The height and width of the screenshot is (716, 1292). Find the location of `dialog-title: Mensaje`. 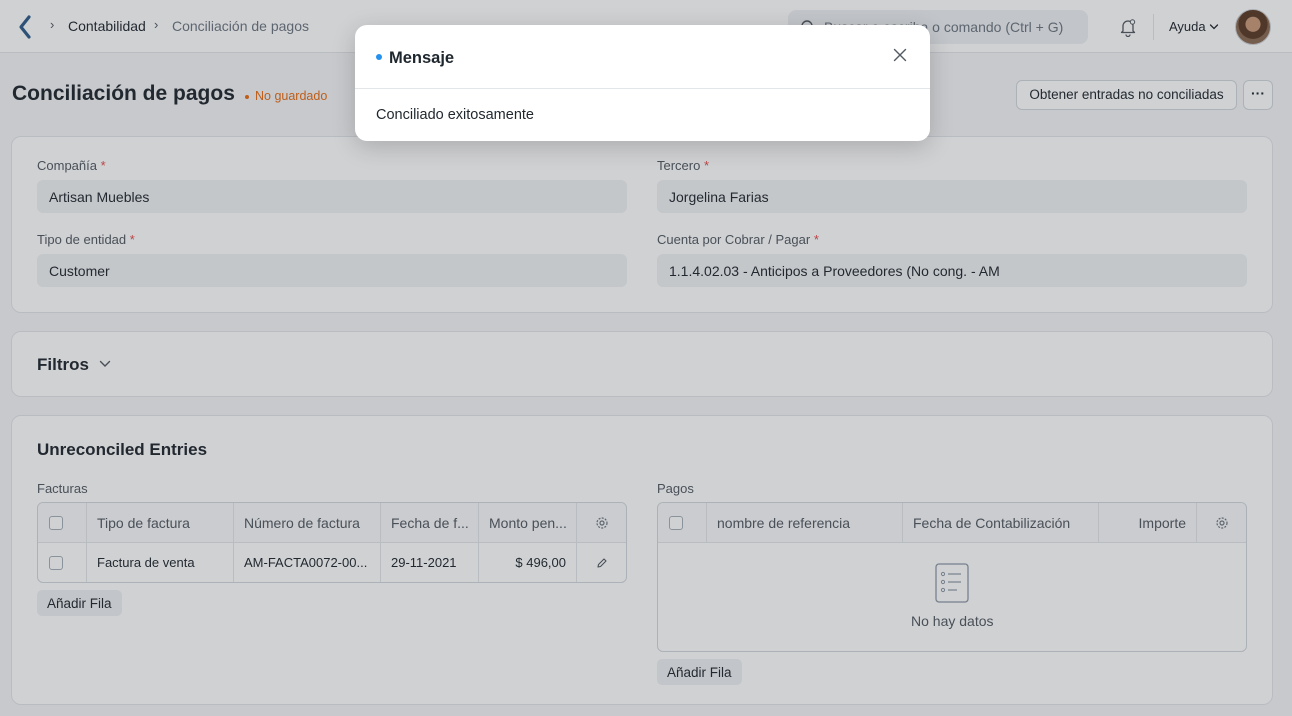

dialog-title: Mensaje is located at coordinates (422, 58).